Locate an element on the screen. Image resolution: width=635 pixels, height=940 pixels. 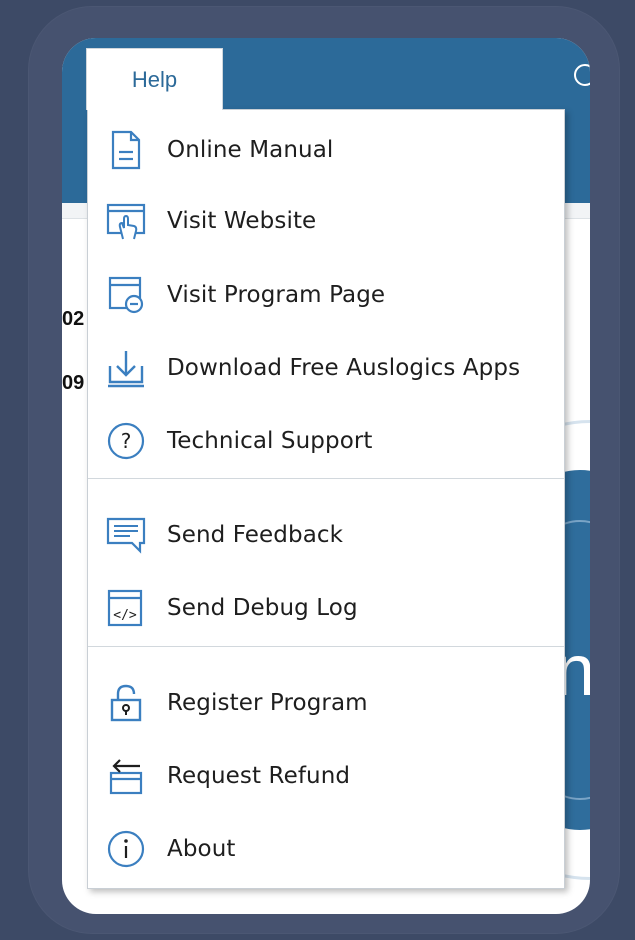
menu-item-label: Visit Program Page is located at coordinates (276, 295).